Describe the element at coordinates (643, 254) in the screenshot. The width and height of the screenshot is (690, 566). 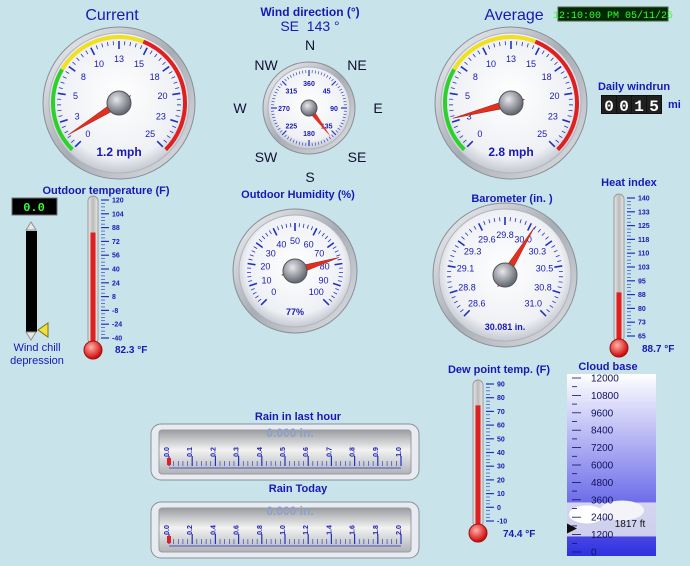
I see `thermometer-tick-label: 110` at that location.